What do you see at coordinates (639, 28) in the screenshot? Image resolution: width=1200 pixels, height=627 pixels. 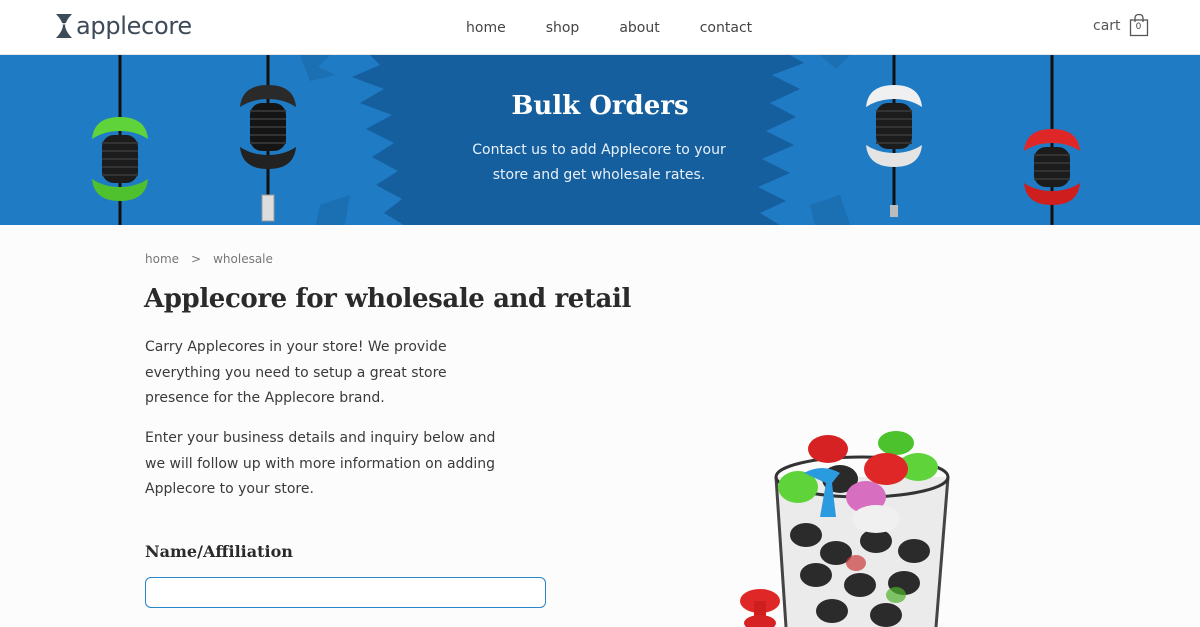 I see `nav-about-link: about` at bounding box center [639, 28].